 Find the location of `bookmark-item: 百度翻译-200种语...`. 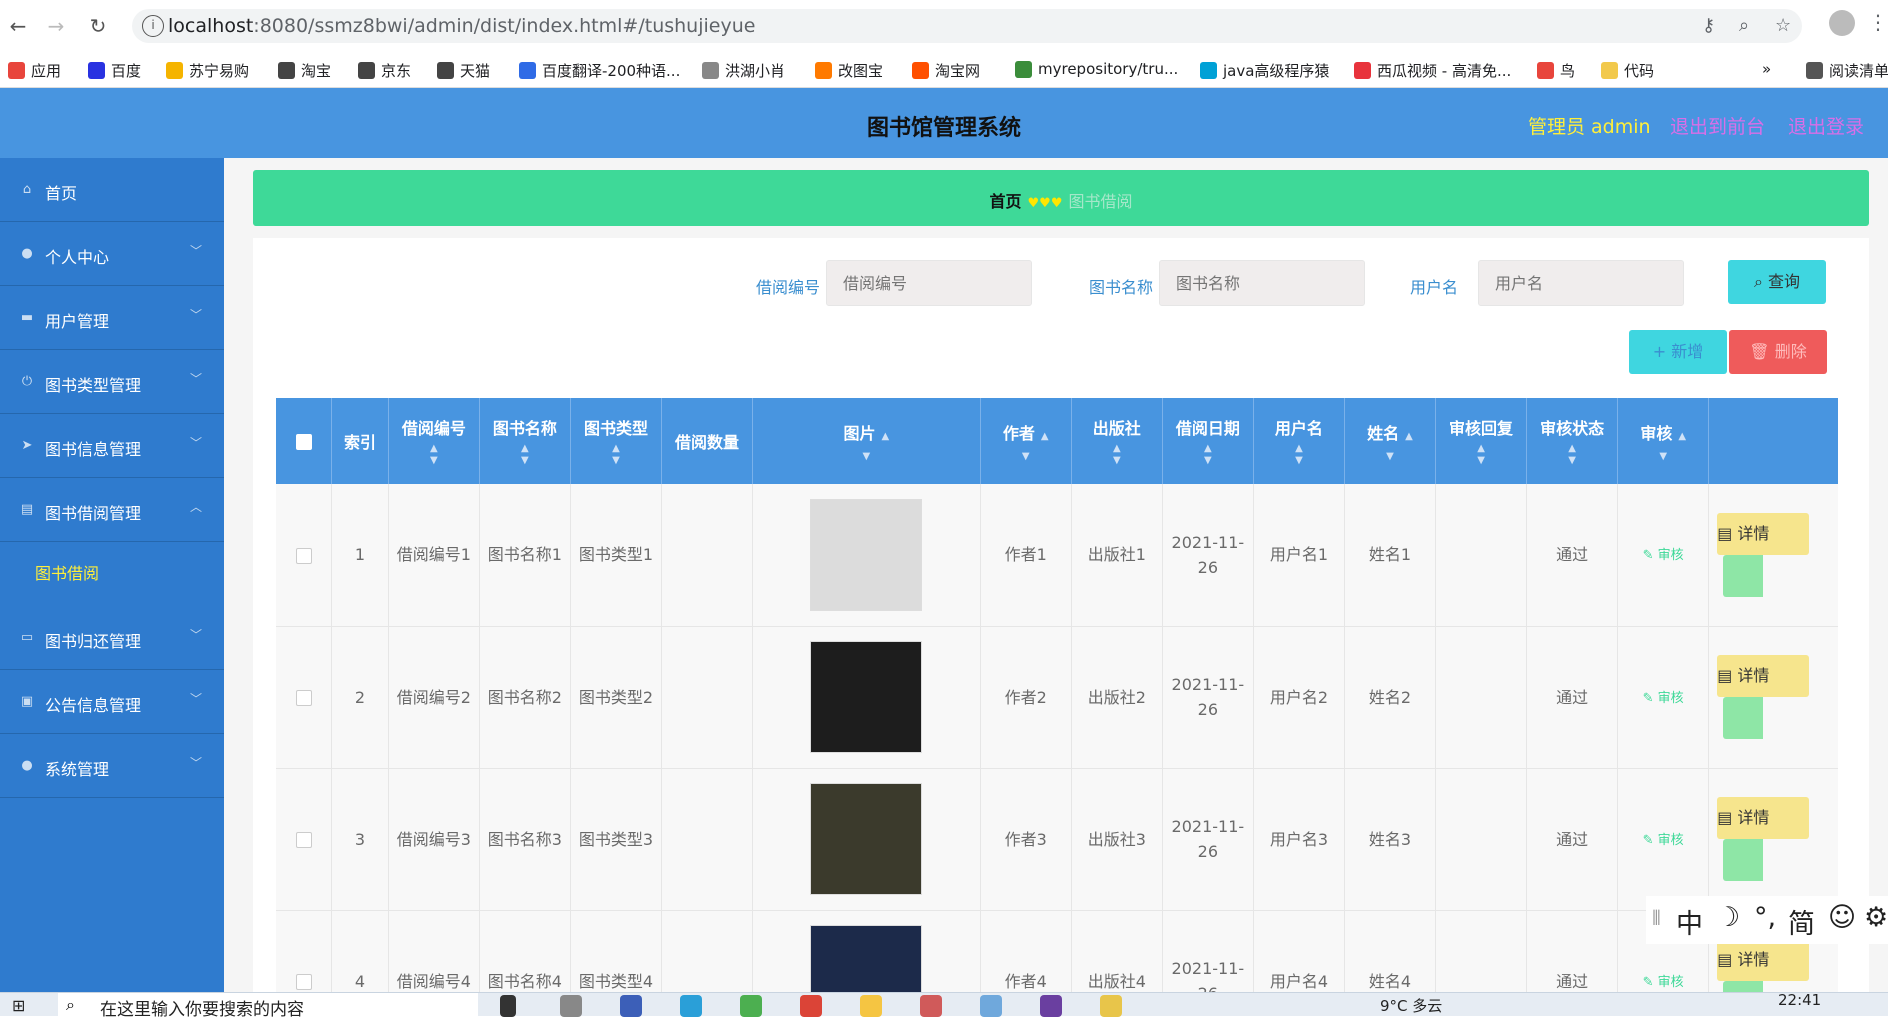

bookmark-item: 百度翻译-200种语... is located at coordinates (599, 70).